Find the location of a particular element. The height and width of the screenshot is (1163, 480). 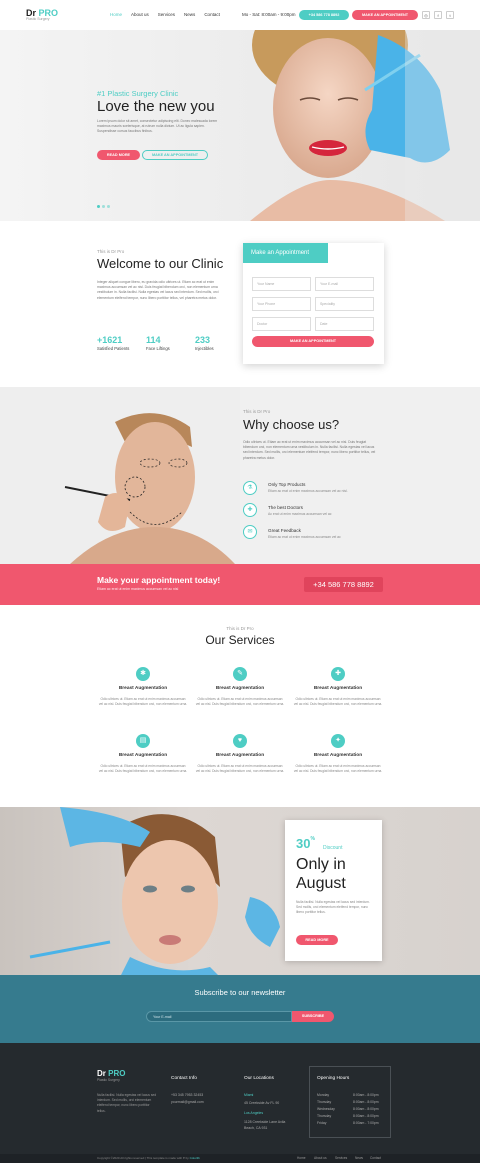

footer-nav-contact: Contact is located at coordinates (375, 1158).